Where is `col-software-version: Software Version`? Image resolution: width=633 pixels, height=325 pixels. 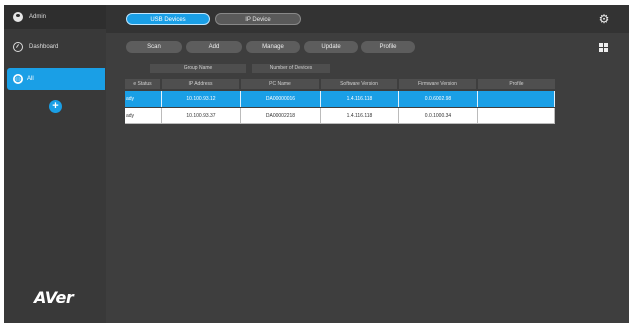 col-software-version: Software Version is located at coordinates (359, 84).